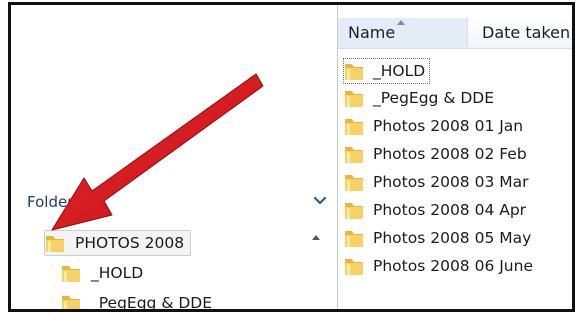 Image resolution: width=580 pixels, height=322 pixels. What do you see at coordinates (450, 210) in the screenshot?
I see `list-item-label: Photos 2008 04 Apr` at bounding box center [450, 210].